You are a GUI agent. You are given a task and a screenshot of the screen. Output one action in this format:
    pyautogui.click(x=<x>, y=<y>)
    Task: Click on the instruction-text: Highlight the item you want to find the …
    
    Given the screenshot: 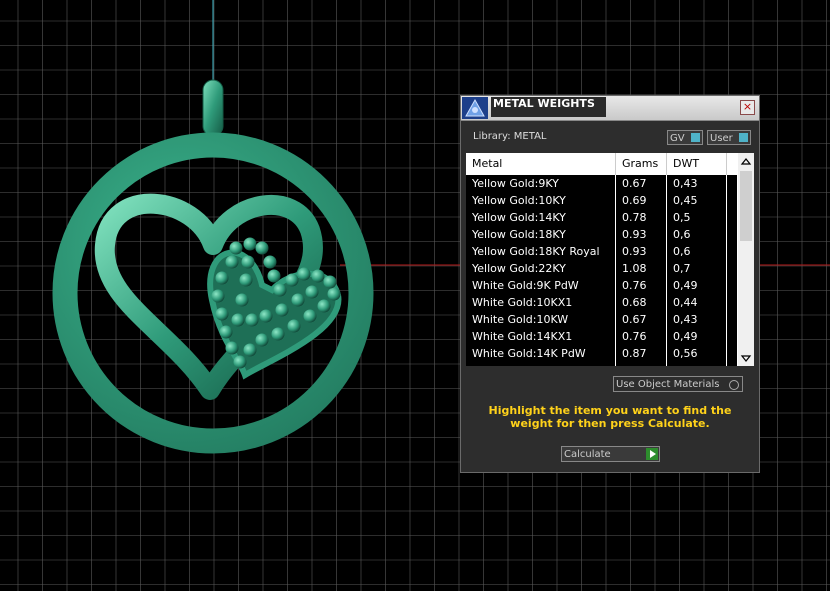 What is the action you would take?
    pyautogui.click(x=610, y=417)
    